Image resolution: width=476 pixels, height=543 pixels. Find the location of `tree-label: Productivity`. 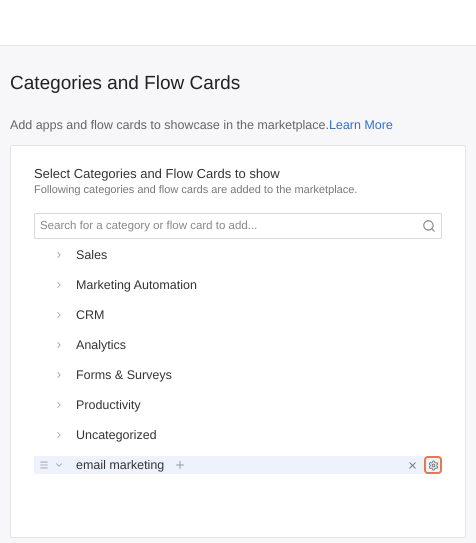

tree-label: Productivity is located at coordinates (108, 405).